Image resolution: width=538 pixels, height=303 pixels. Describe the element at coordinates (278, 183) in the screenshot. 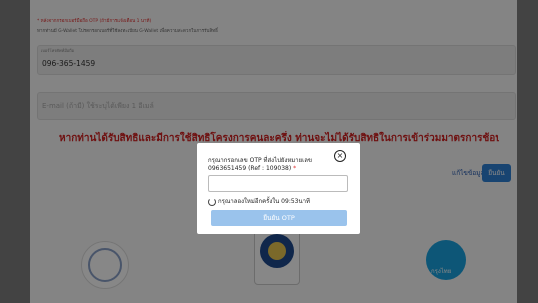

I see `otp-input` at that location.